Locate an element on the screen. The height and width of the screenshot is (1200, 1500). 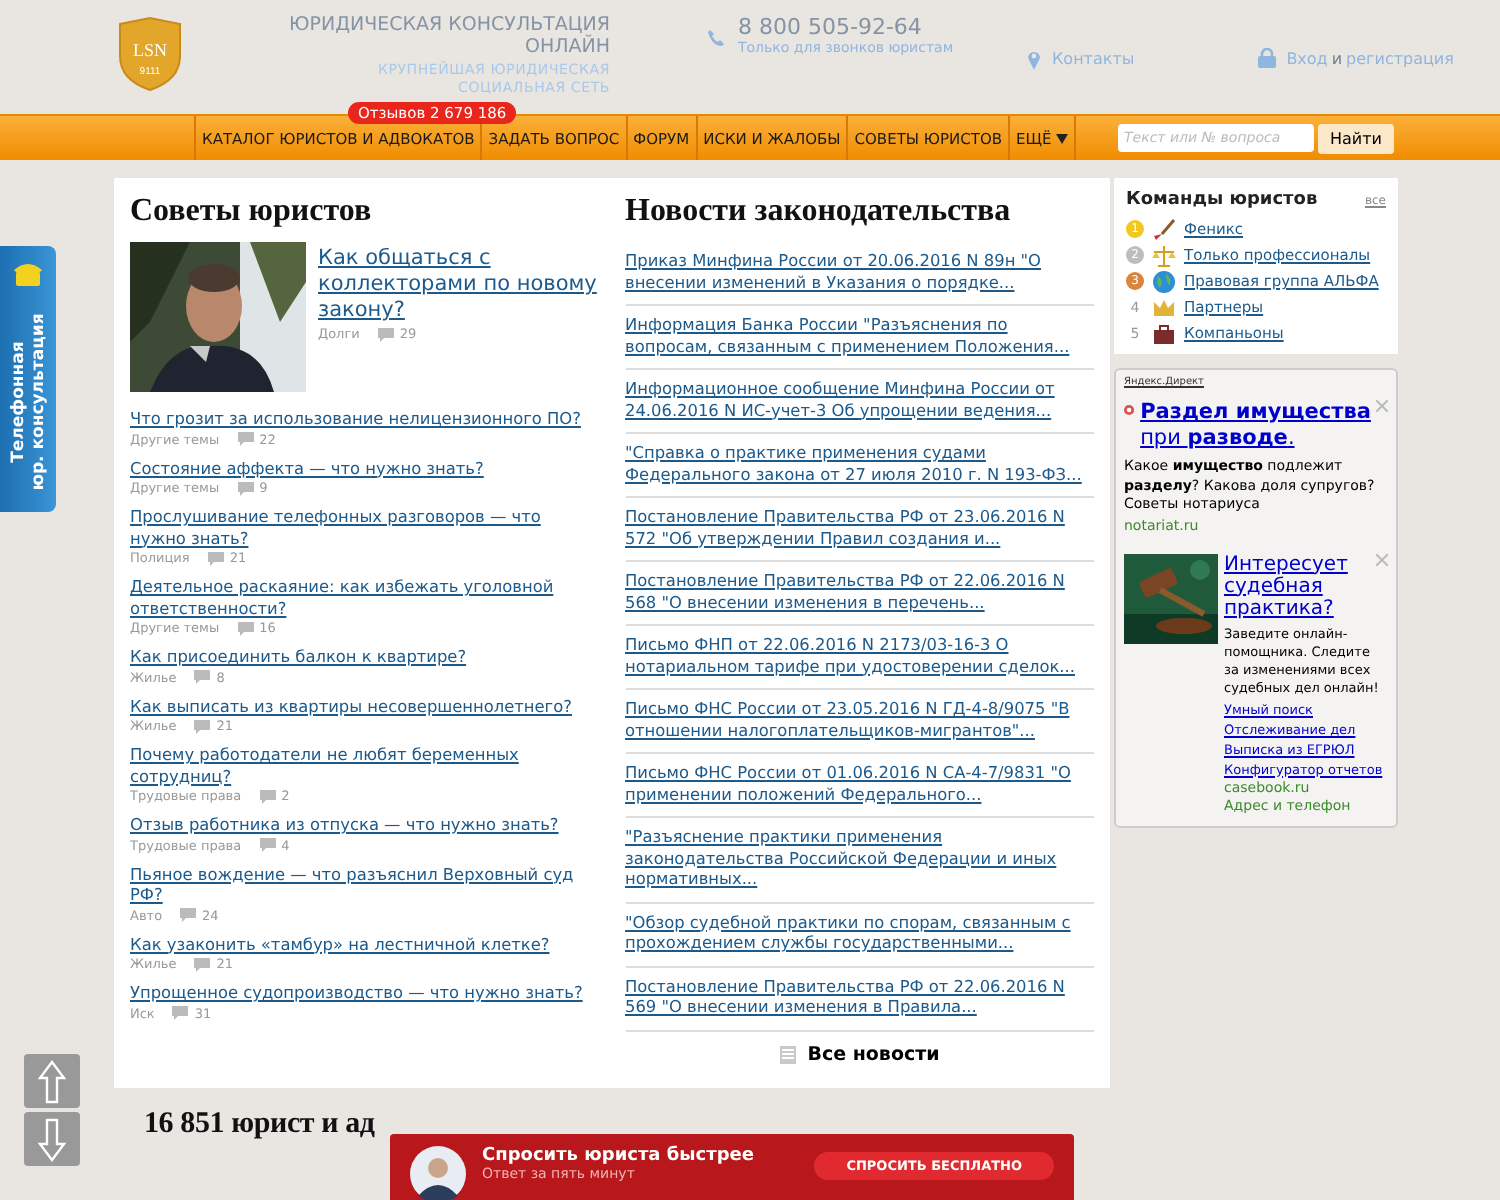
globe-icon is located at coordinates (1164, 281).